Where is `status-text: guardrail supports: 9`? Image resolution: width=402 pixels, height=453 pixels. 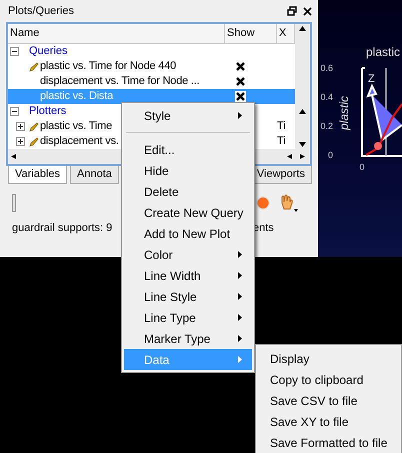 status-text: guardrail supports: 9 is located at coordinates (63, 228).